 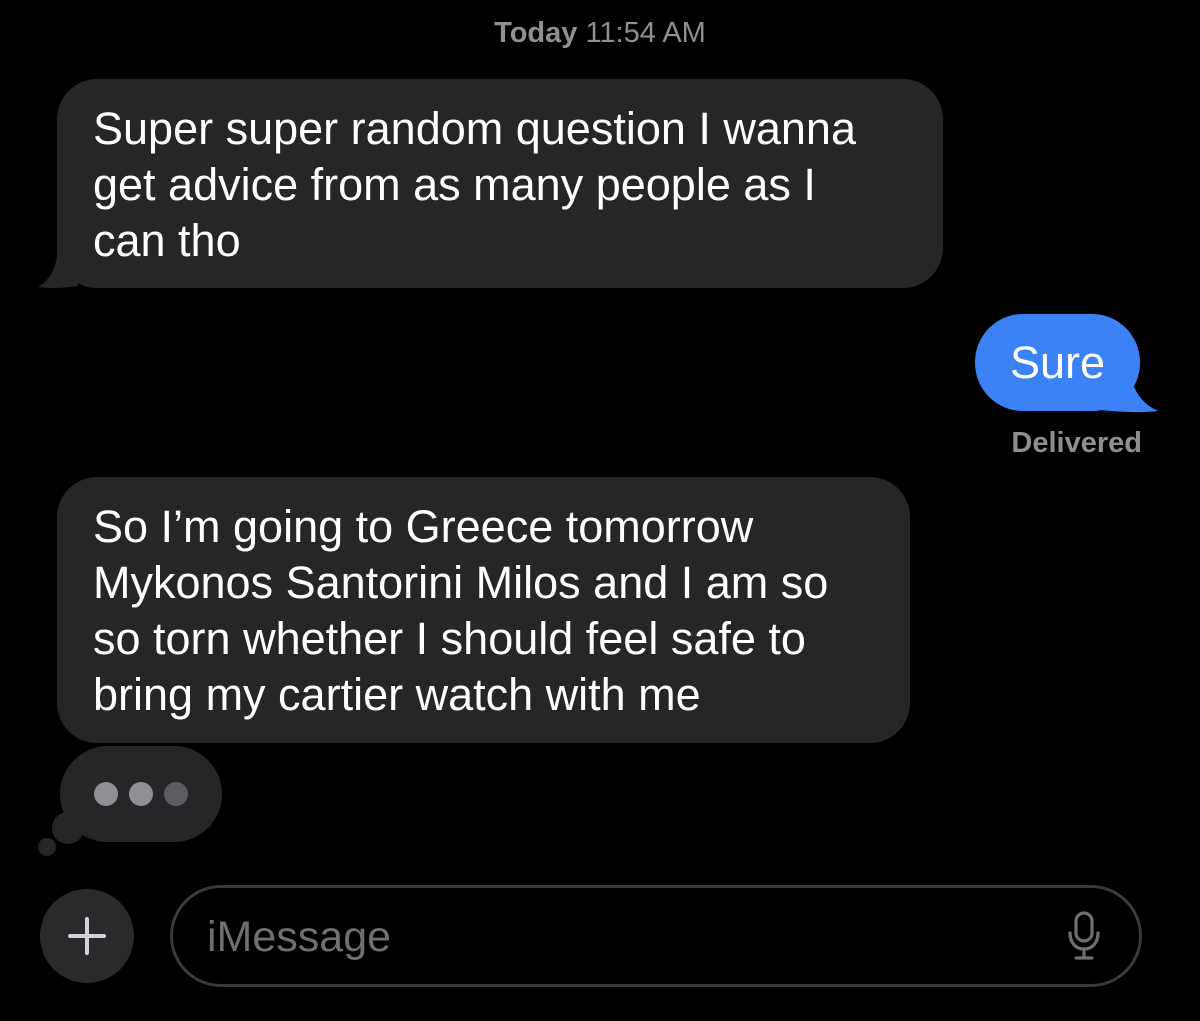 I want to click on message-input: iMessage, so click(x=656, y=936).